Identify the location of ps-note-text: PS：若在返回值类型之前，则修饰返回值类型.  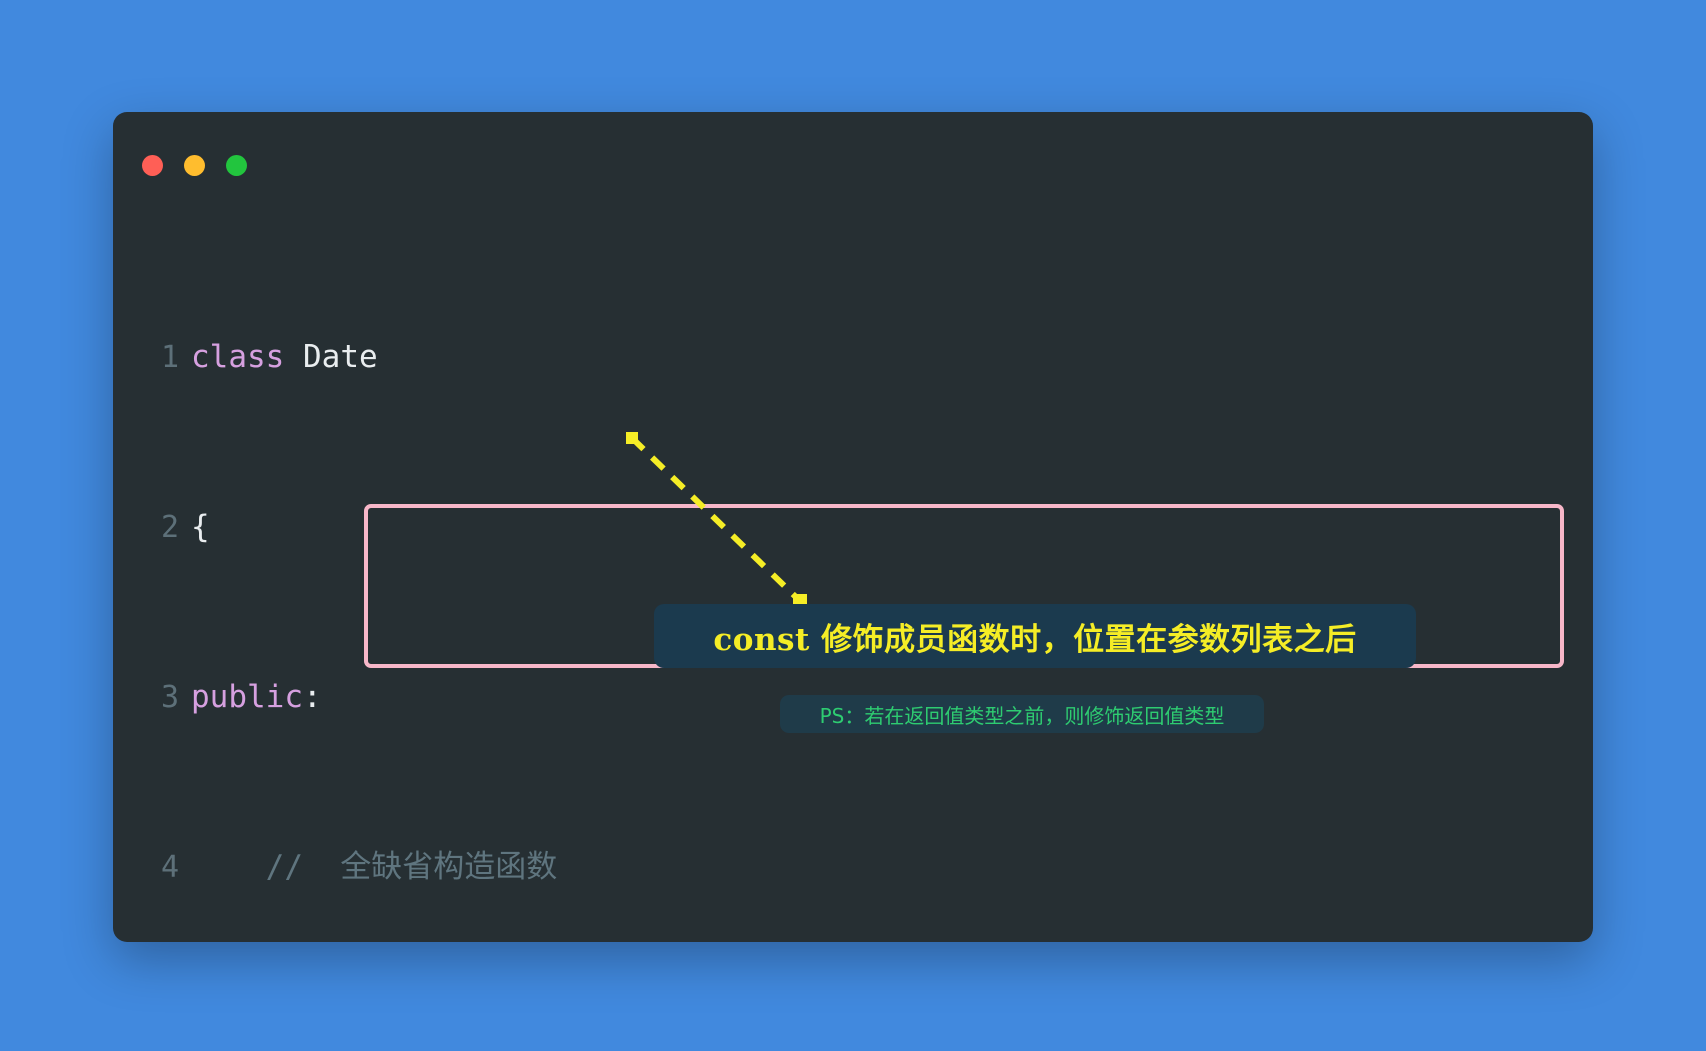
(1022, 715).